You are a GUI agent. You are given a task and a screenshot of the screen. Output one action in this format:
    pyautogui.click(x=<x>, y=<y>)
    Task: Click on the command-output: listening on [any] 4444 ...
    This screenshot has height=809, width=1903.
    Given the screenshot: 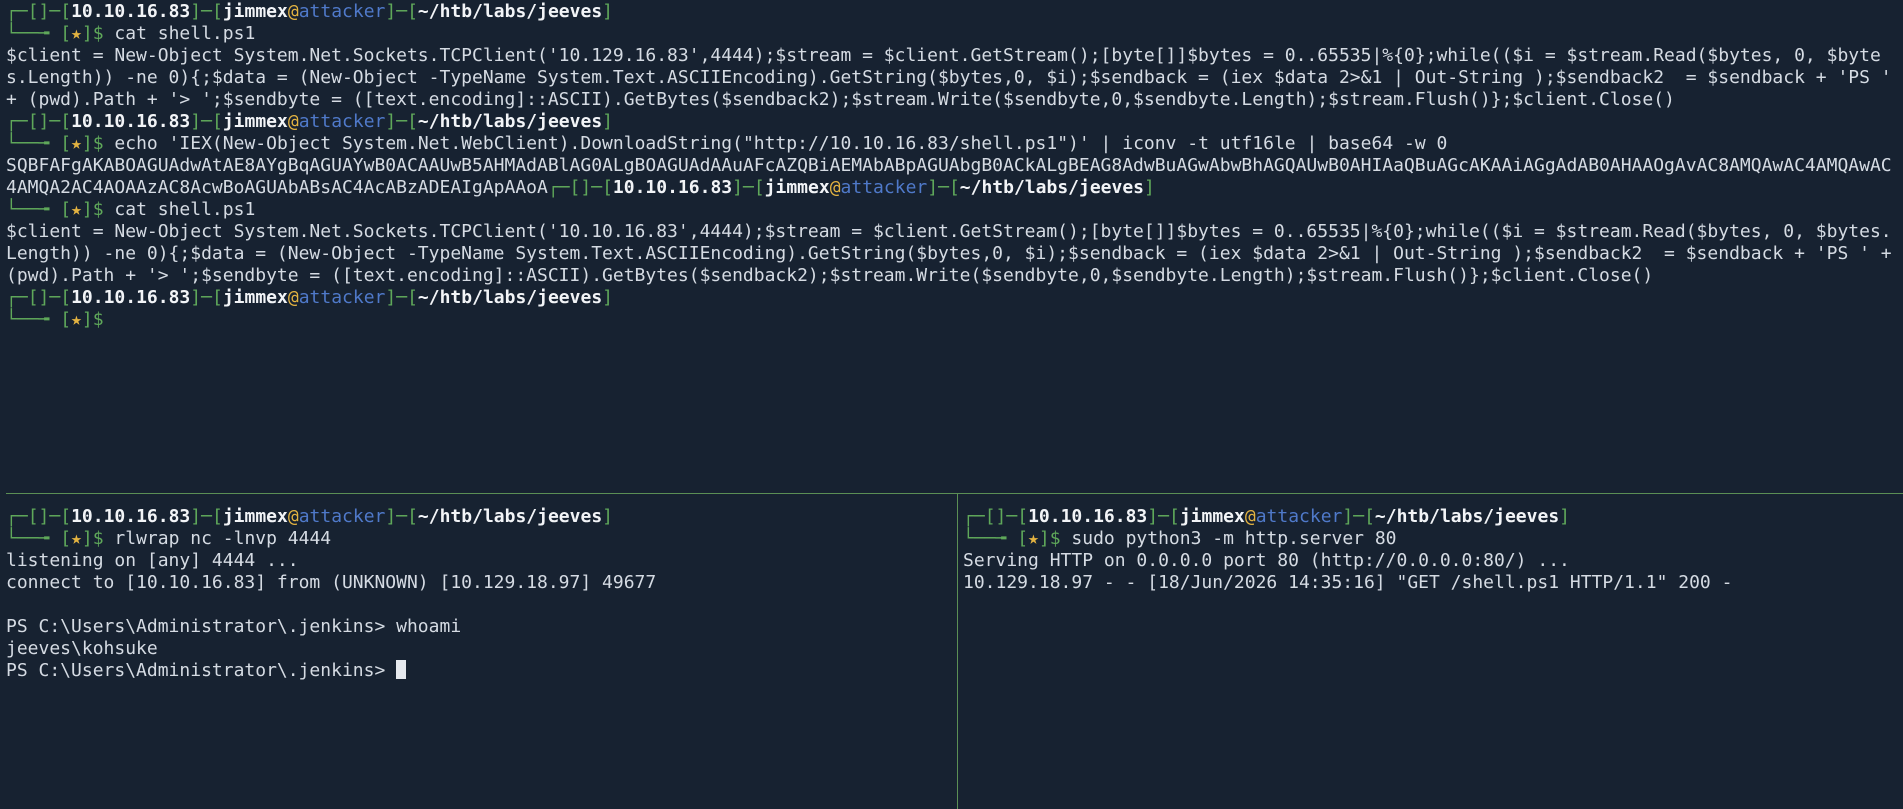 What is the action you would take?
    pyautogui.click(x=152, y=560)
    